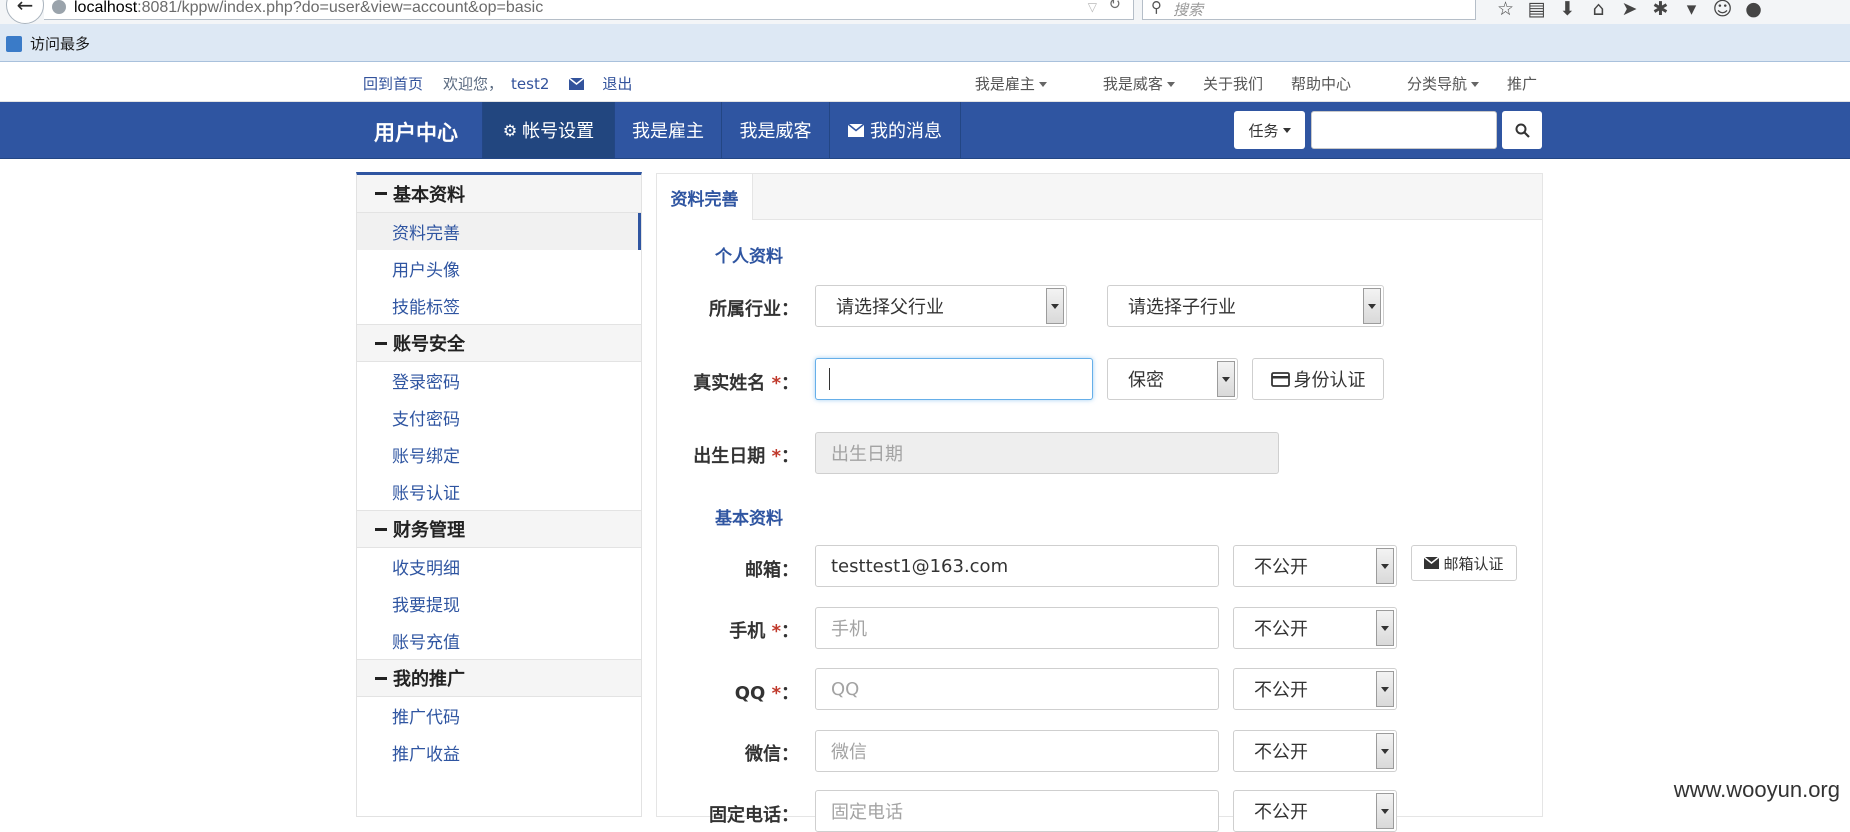  I want to click on sidebar-item-withdraw: 我要提现, so click(499, 603).